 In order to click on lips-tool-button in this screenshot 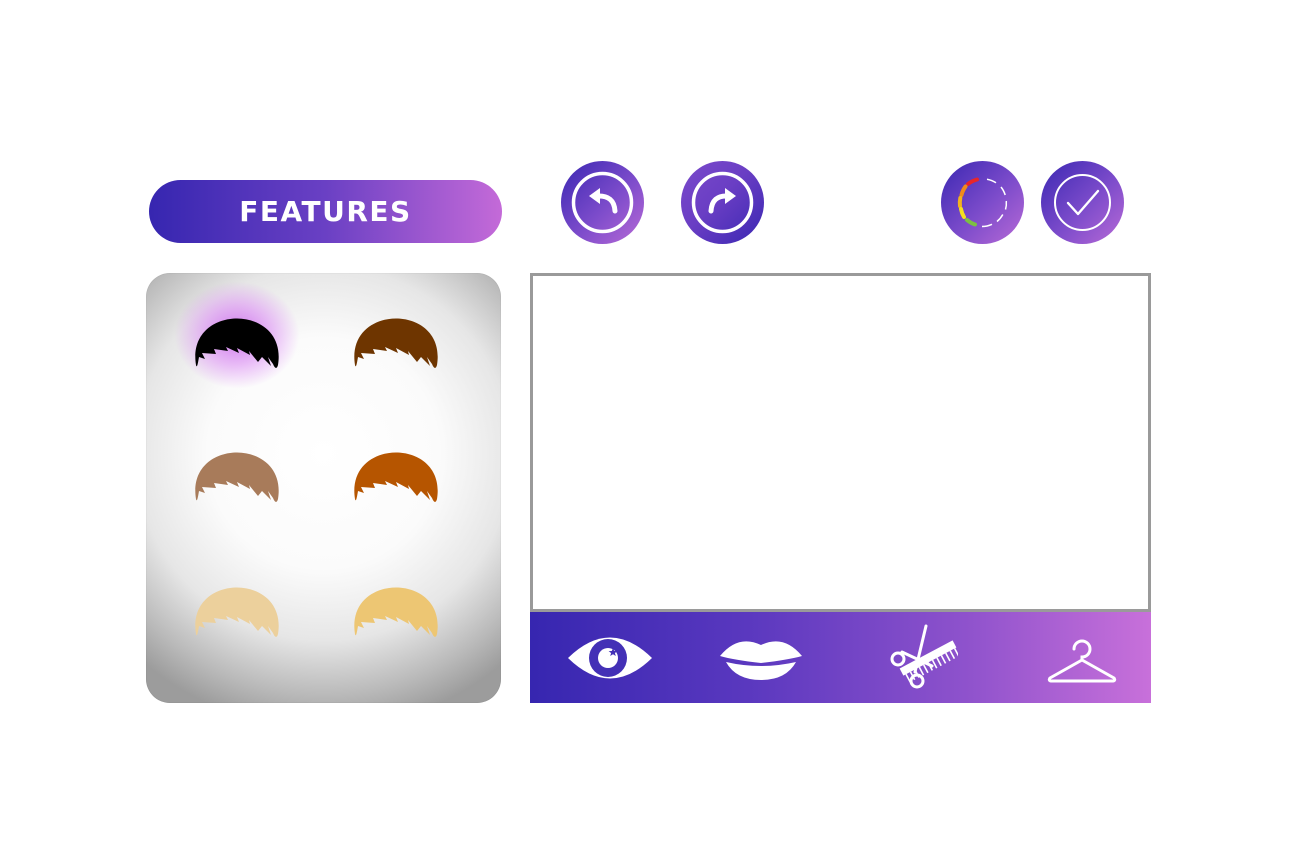, I will do `click(761, 657)`.